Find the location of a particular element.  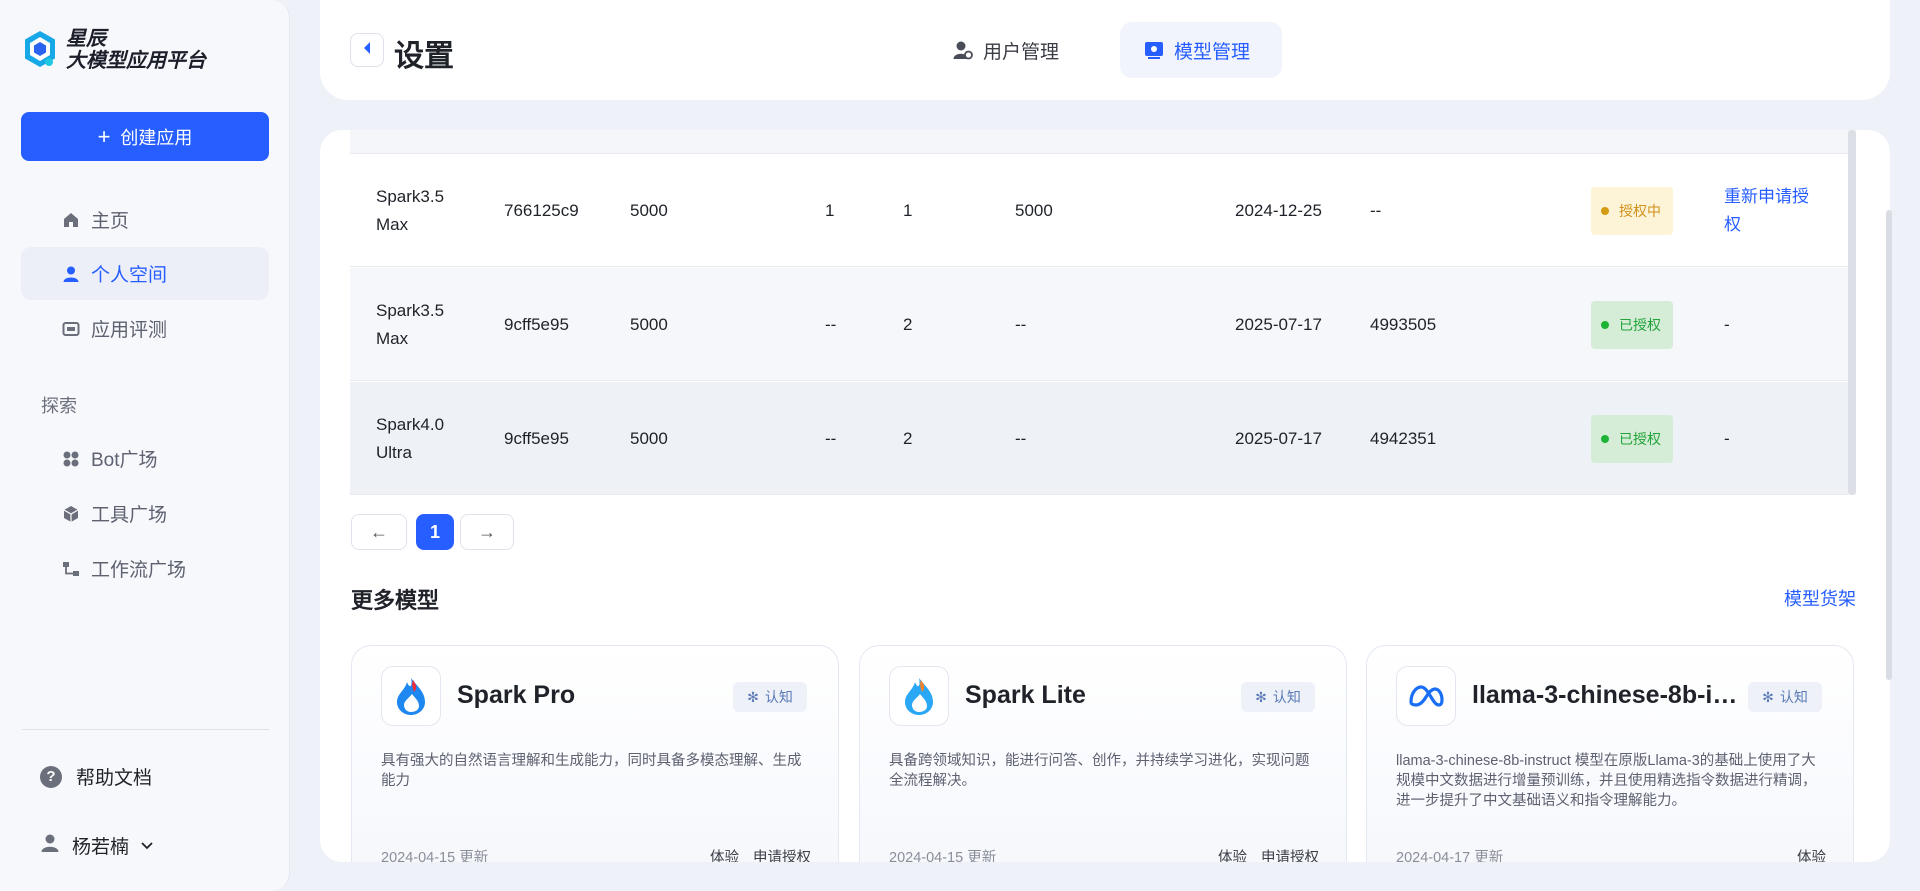

nav-item-tool-plaza-label: 工具广场 is located at coordinates (129, 515).